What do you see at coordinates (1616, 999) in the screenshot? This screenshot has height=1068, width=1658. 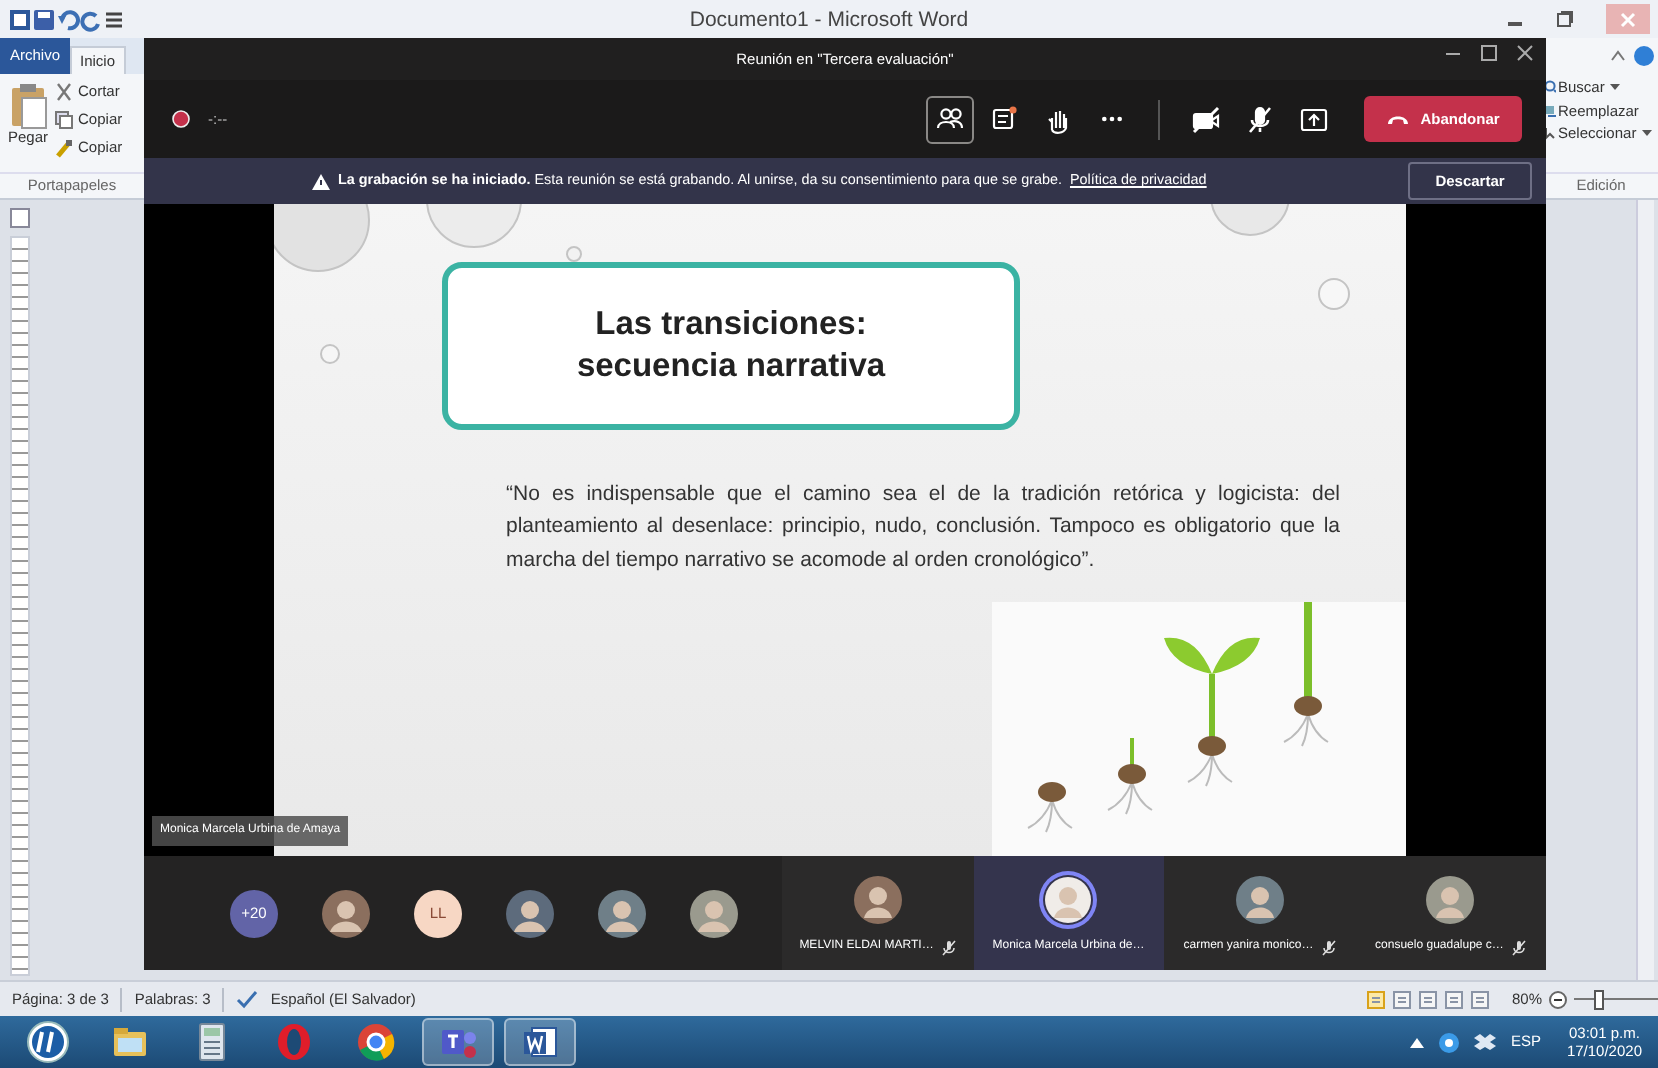 I see `zoom-slider` at bounding box center [1616, 999].